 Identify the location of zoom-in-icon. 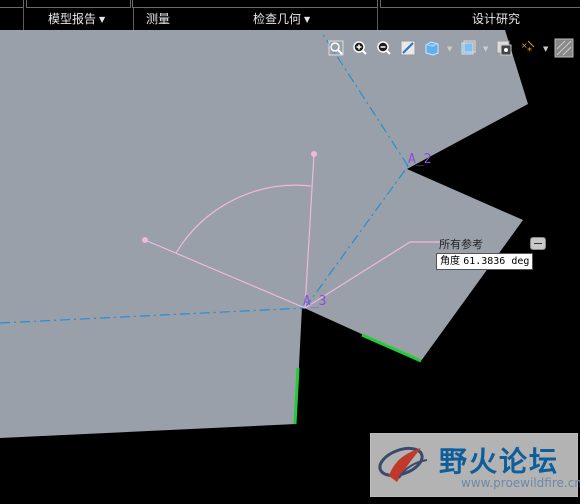
(360, 48).